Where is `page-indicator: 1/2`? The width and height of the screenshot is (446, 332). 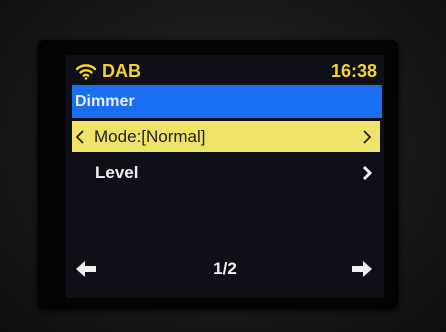
page-indicator: 1/2 is located at coordinates (225, 268).